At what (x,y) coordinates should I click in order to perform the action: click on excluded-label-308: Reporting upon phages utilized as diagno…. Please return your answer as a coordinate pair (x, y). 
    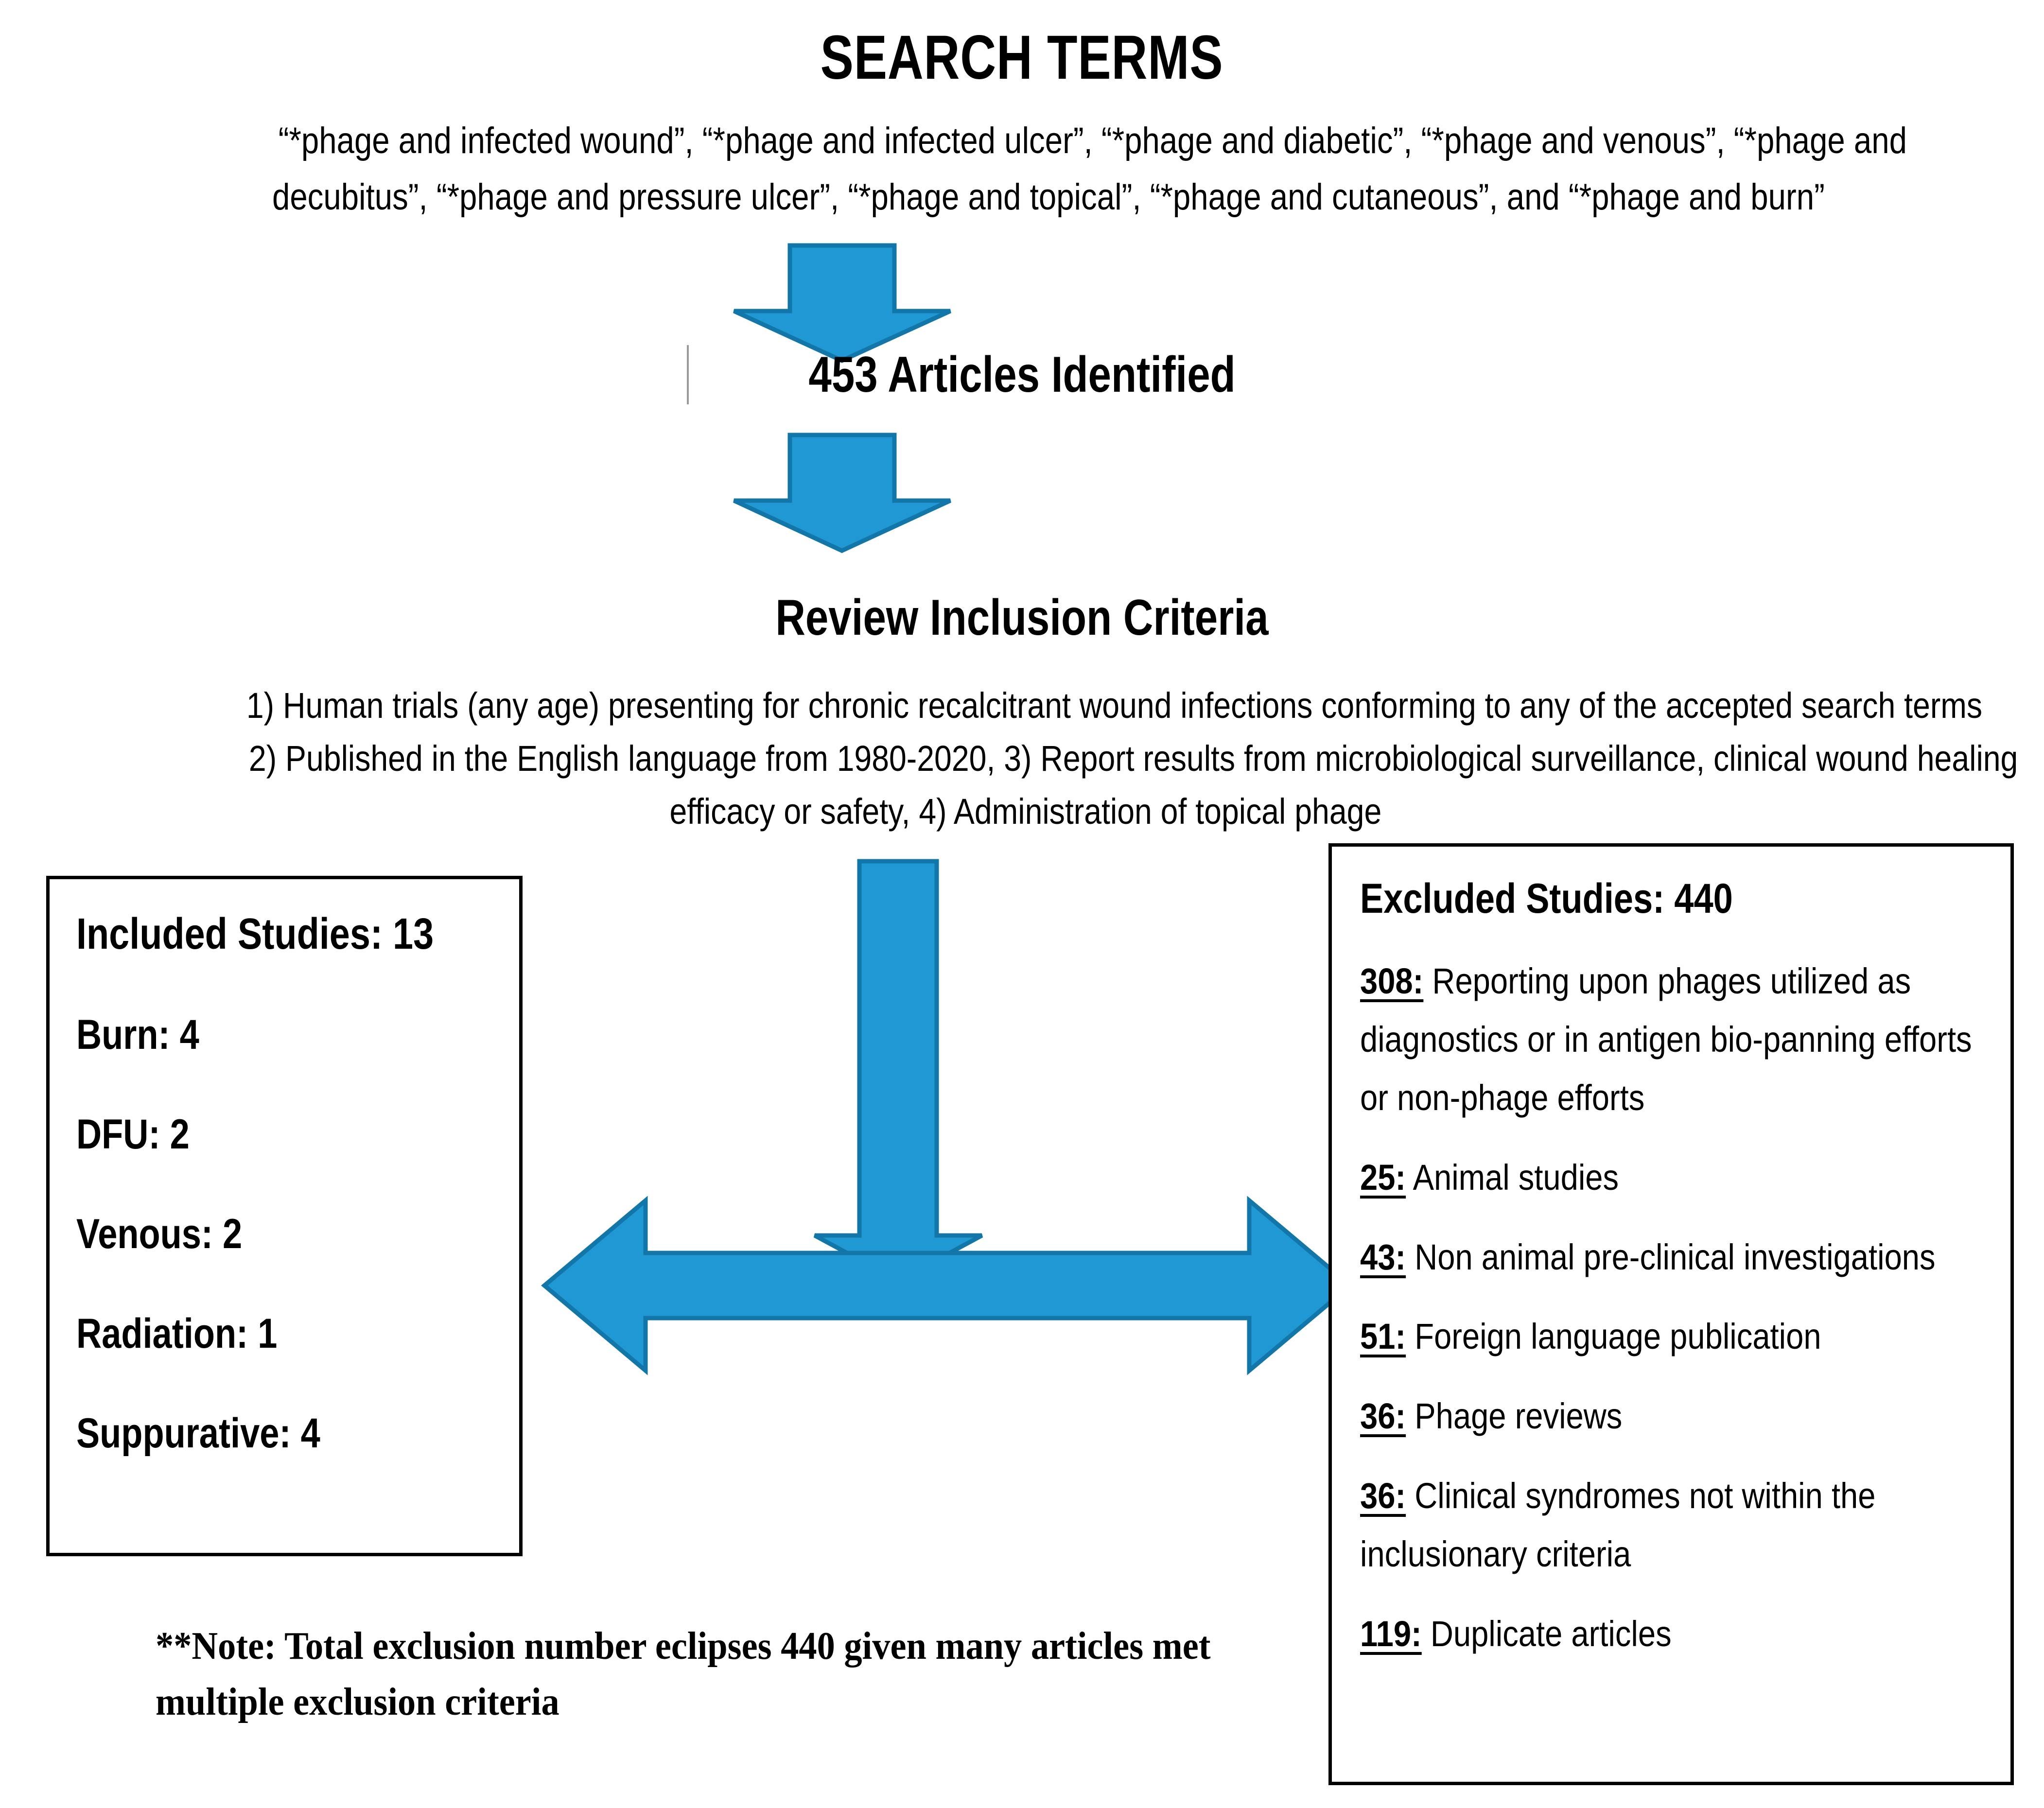
    Looking at the image, I should click on (1666, 1040).